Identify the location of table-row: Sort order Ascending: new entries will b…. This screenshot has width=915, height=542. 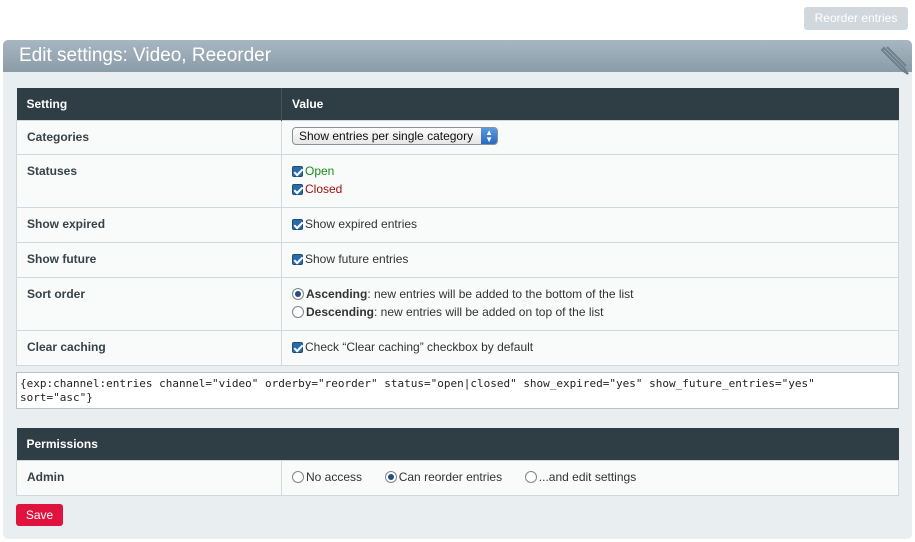
(457, 303).